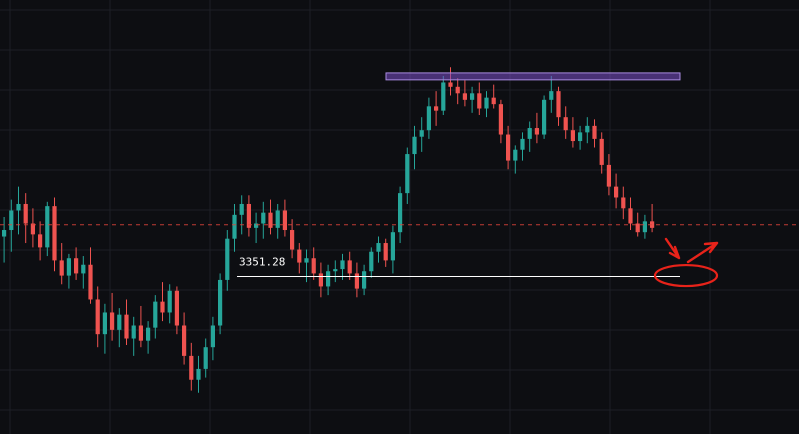 This screenshot has height=434, width=799. I want to click on forecast-annotation, so click(686, 262).